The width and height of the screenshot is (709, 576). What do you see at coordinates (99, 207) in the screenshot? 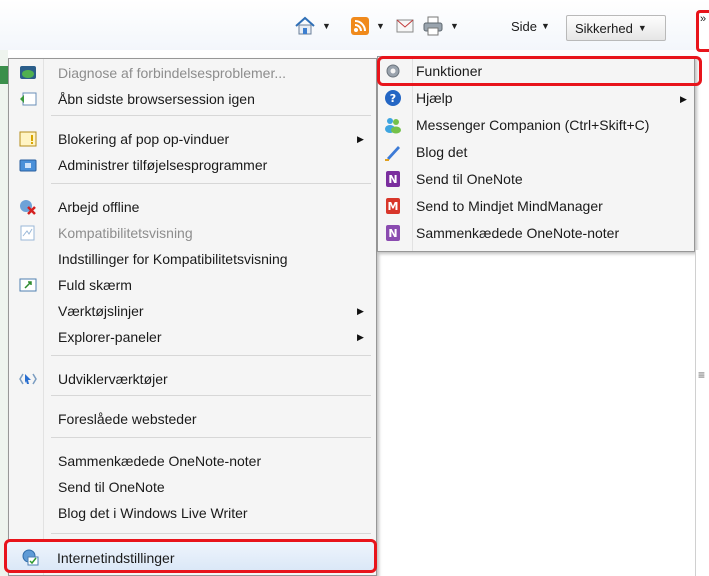
I see `menu-item-label: Arbejd offline` at bounding box center [99, 207].